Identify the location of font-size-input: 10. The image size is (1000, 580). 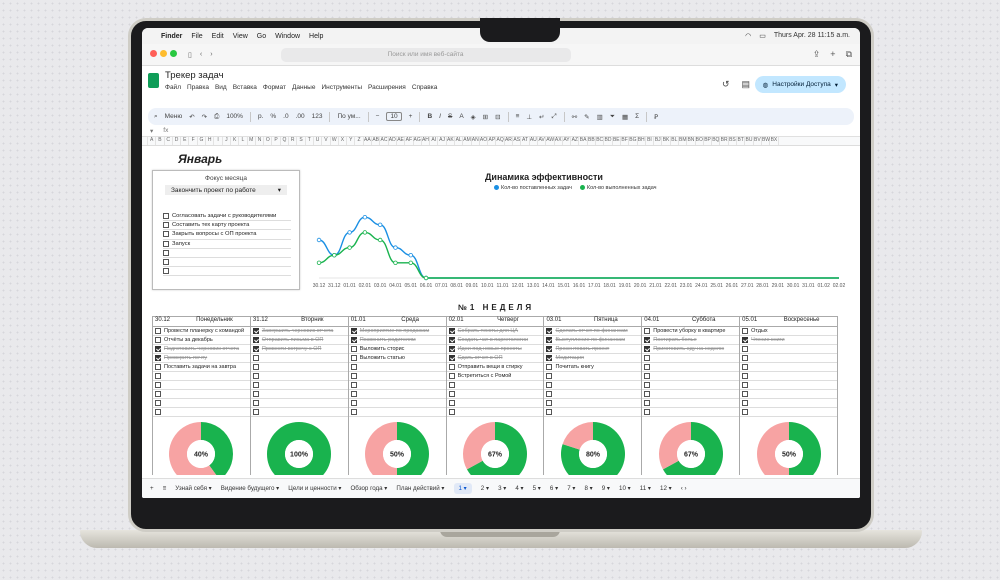
(394, 116).